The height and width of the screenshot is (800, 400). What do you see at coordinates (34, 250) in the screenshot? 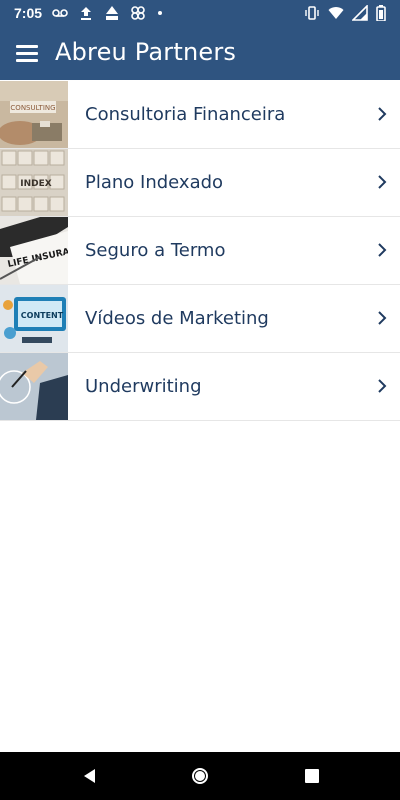
I see `life-insurance-thumbnail: LIFE INSURANC` at bounding box center [34, 250].